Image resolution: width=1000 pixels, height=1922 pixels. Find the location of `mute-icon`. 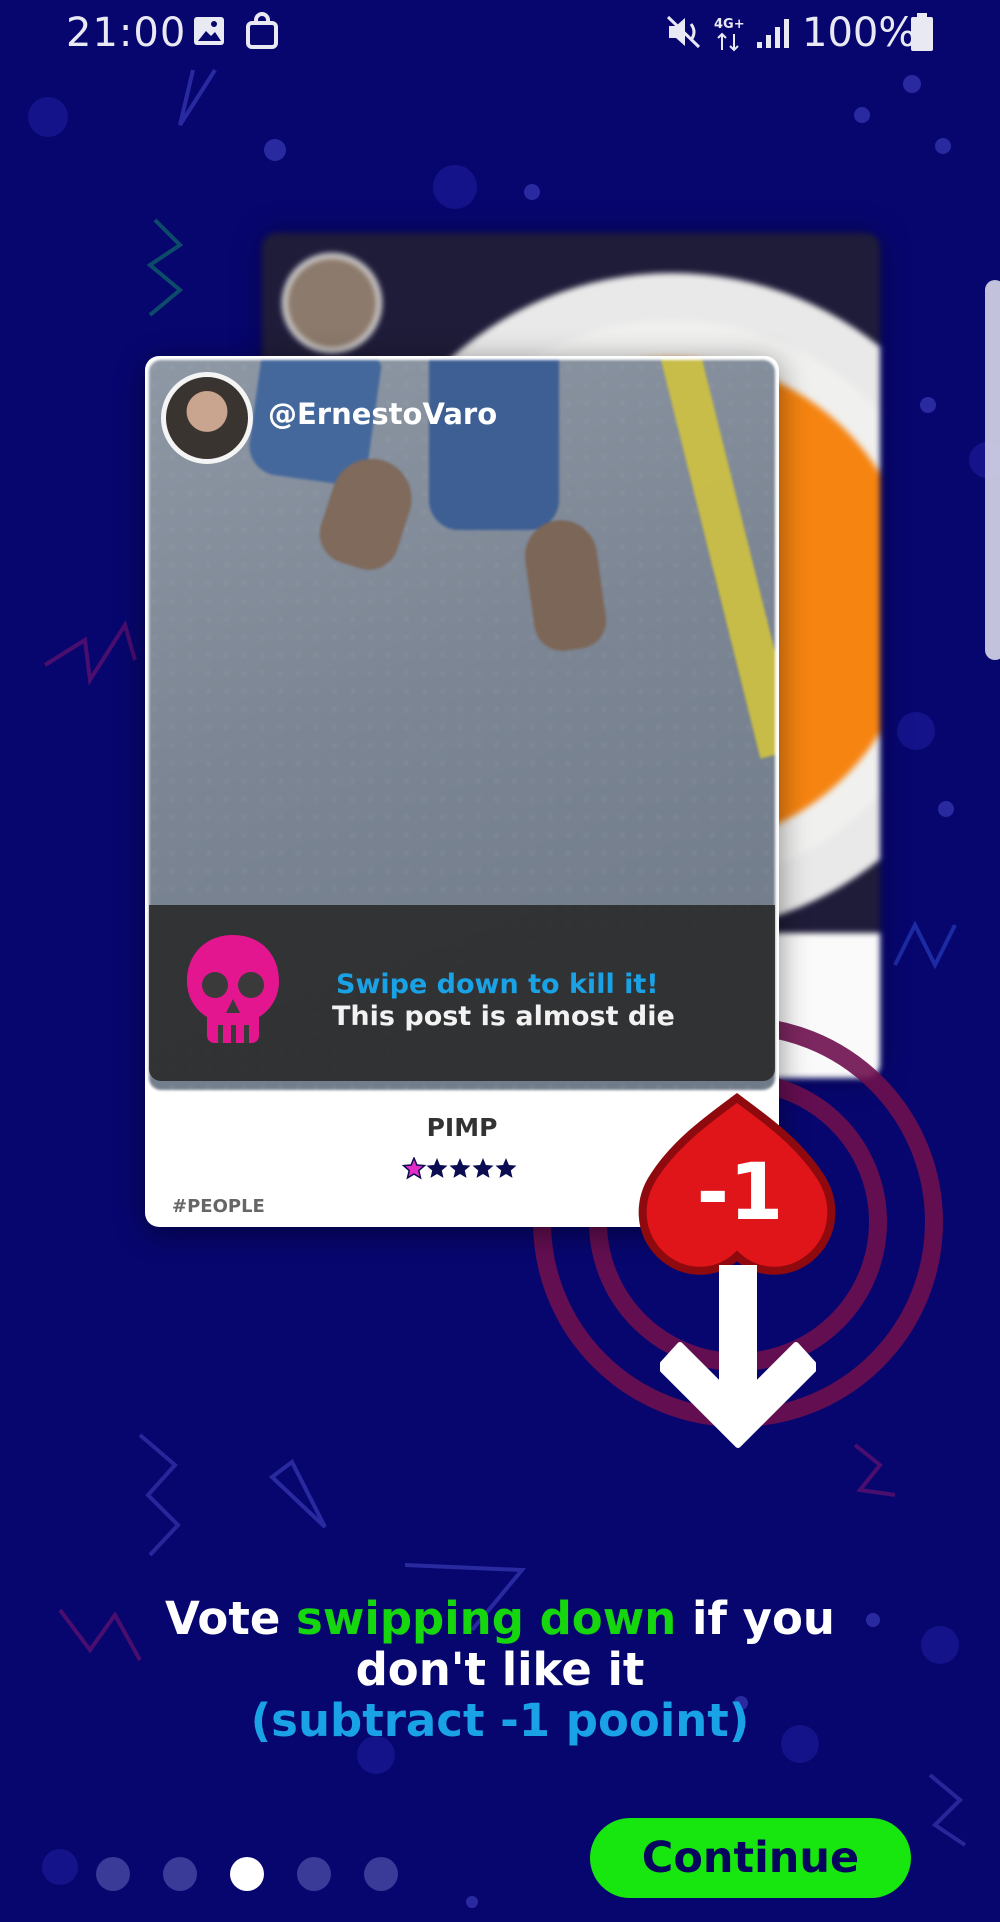

mute-icon is located at coordinates (683, 32).